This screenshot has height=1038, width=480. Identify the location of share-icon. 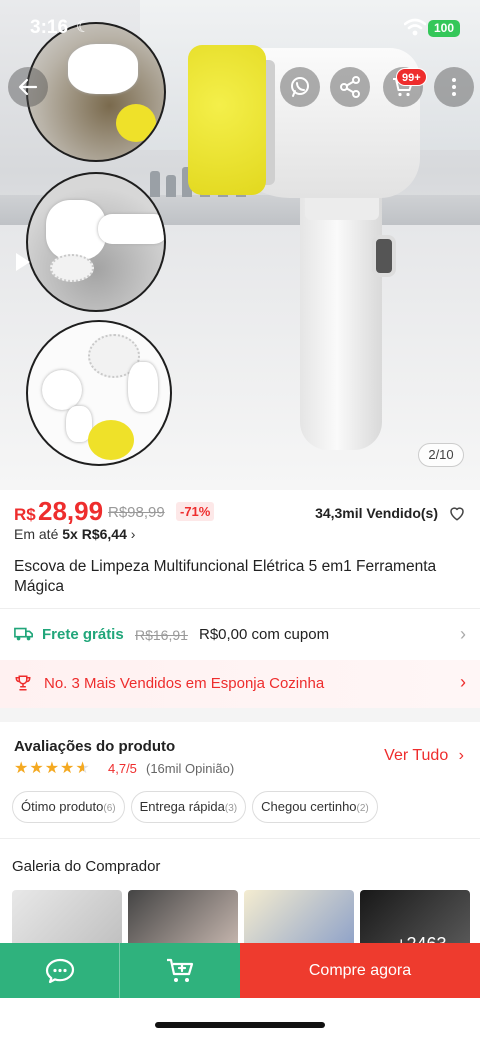
(350, 87).